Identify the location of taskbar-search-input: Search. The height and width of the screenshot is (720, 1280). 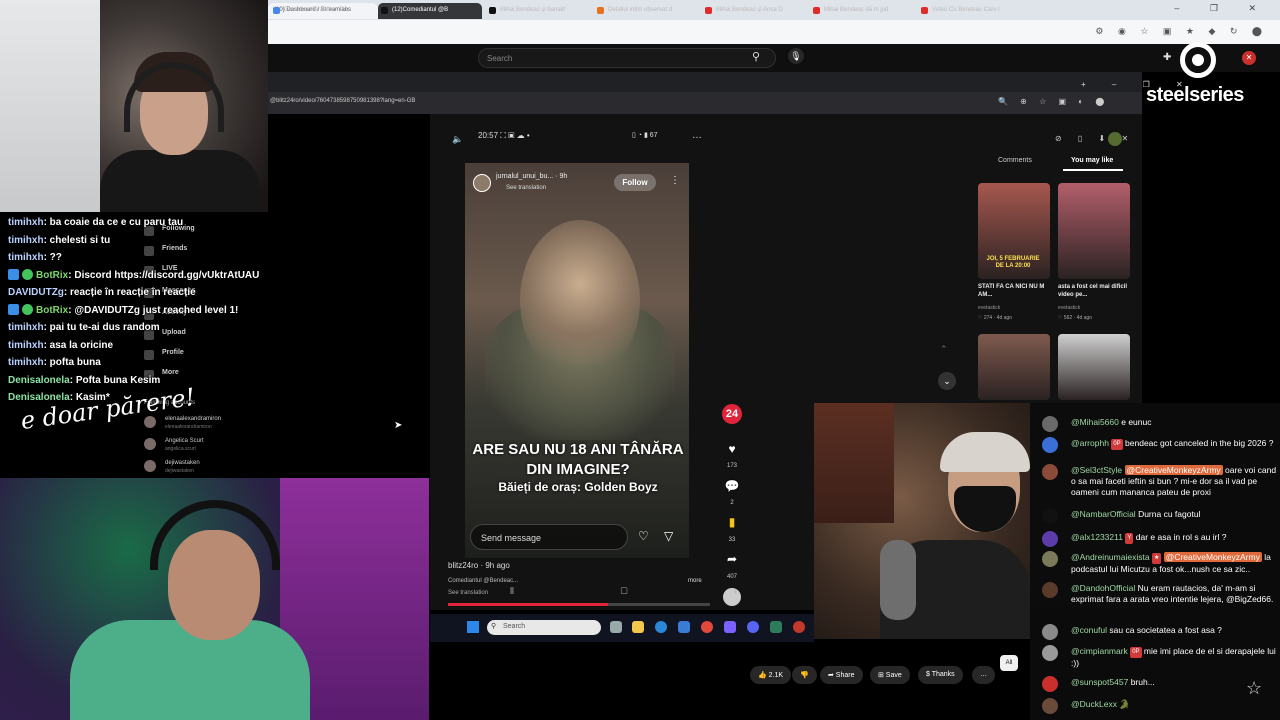
(544, 627).